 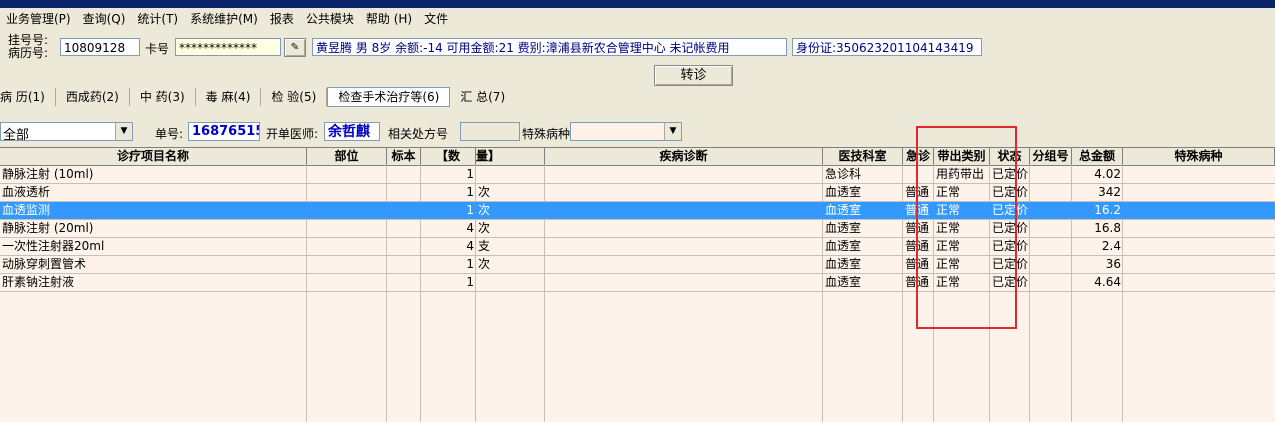 What do you see at coordinates (510, 246) in the screenshot?
I see `cell-unit: 支` at bounding box center [510, 246].